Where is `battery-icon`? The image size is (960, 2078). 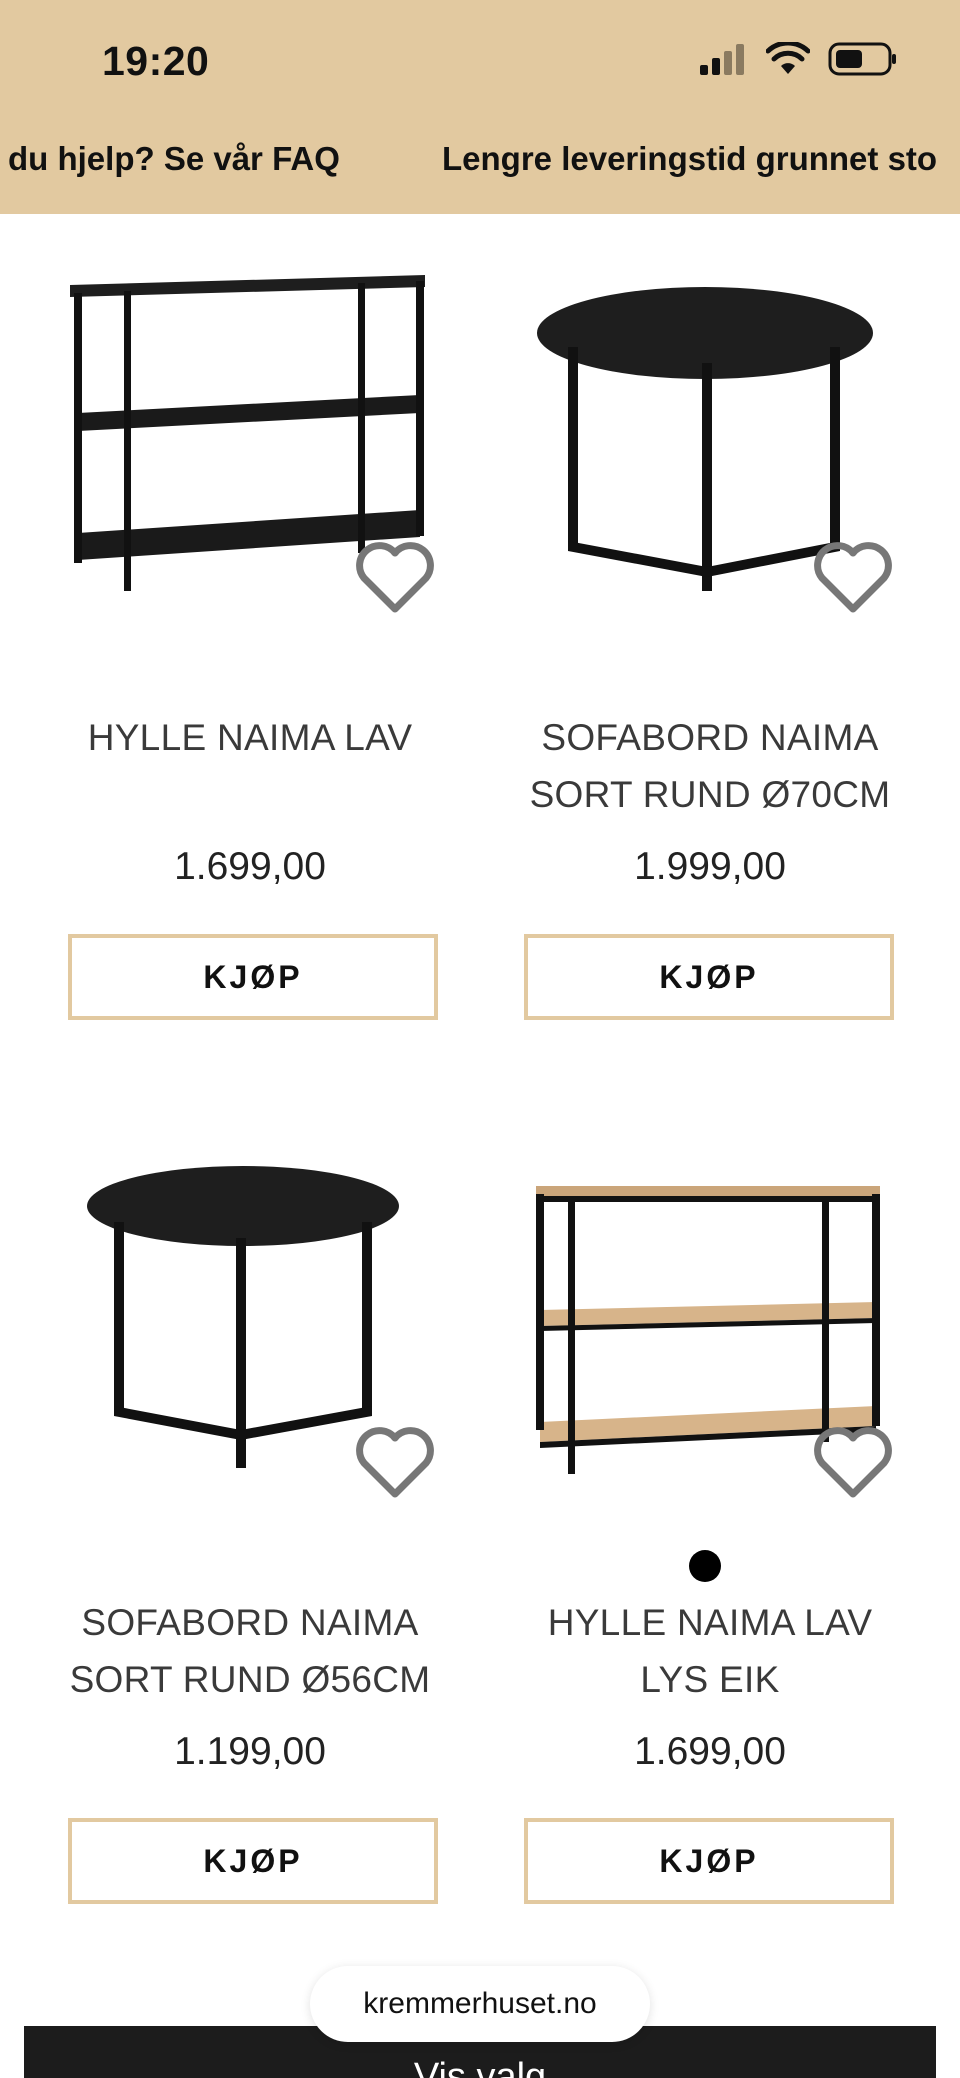
battery-icon is located at coordinates (862, 59).